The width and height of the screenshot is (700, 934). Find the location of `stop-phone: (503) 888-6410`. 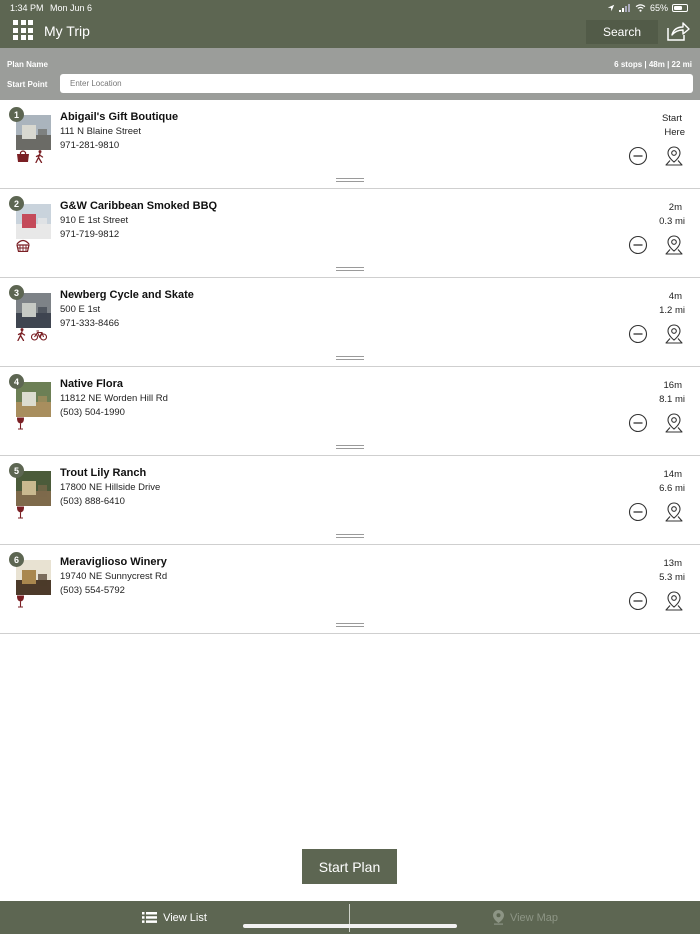

stop-phone: (503) 888-6410 is located at coordinates (92, 501).